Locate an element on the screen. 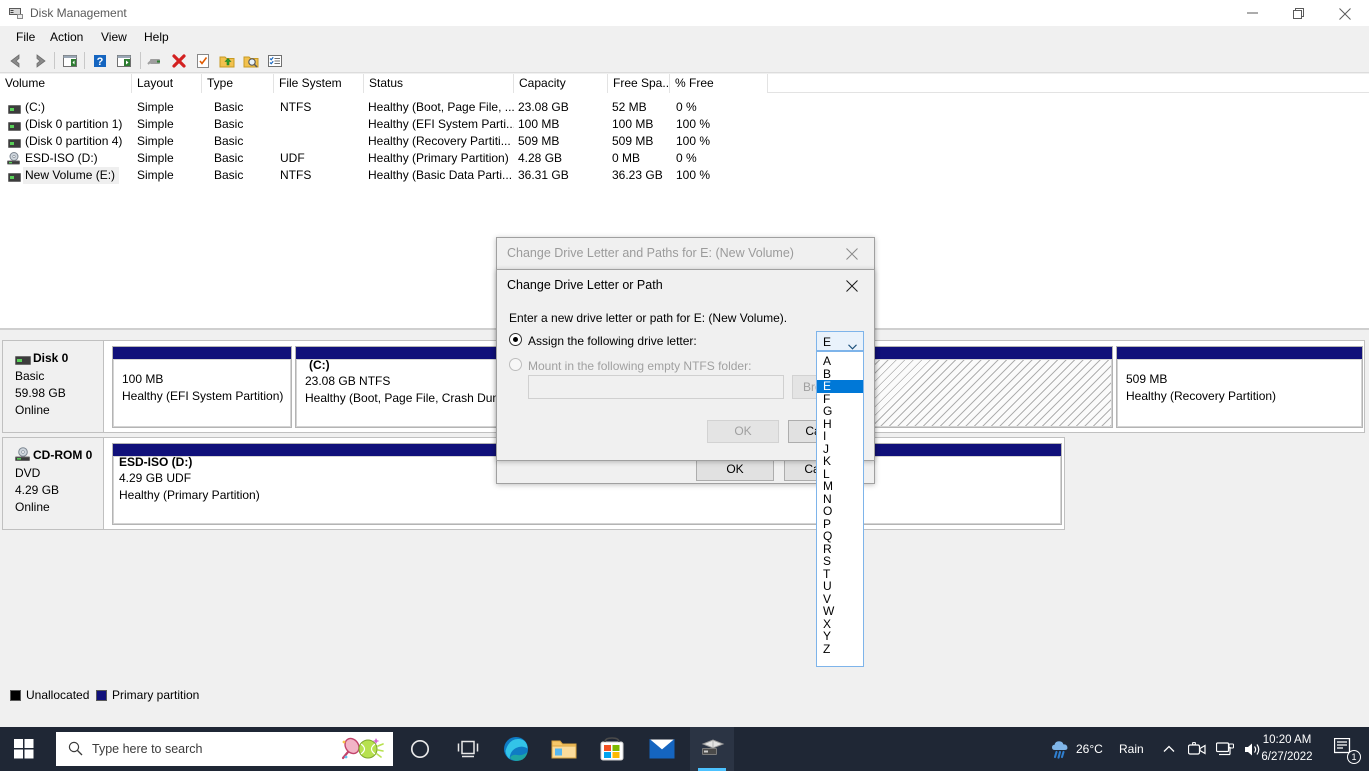 The height and width of the screenshot is (771, 1369). drive-letter-combobox: E is located at coordinates (840, 341).